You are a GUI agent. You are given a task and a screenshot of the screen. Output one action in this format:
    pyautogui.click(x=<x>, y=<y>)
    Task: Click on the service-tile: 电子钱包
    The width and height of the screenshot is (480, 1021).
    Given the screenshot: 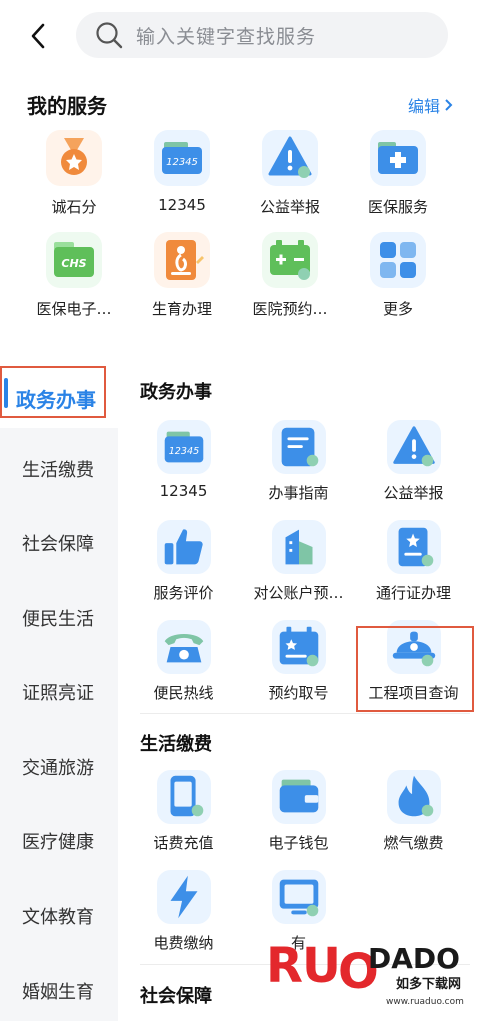 What is the action you would take?
    pyautogui.click(x=298, y=817)
    